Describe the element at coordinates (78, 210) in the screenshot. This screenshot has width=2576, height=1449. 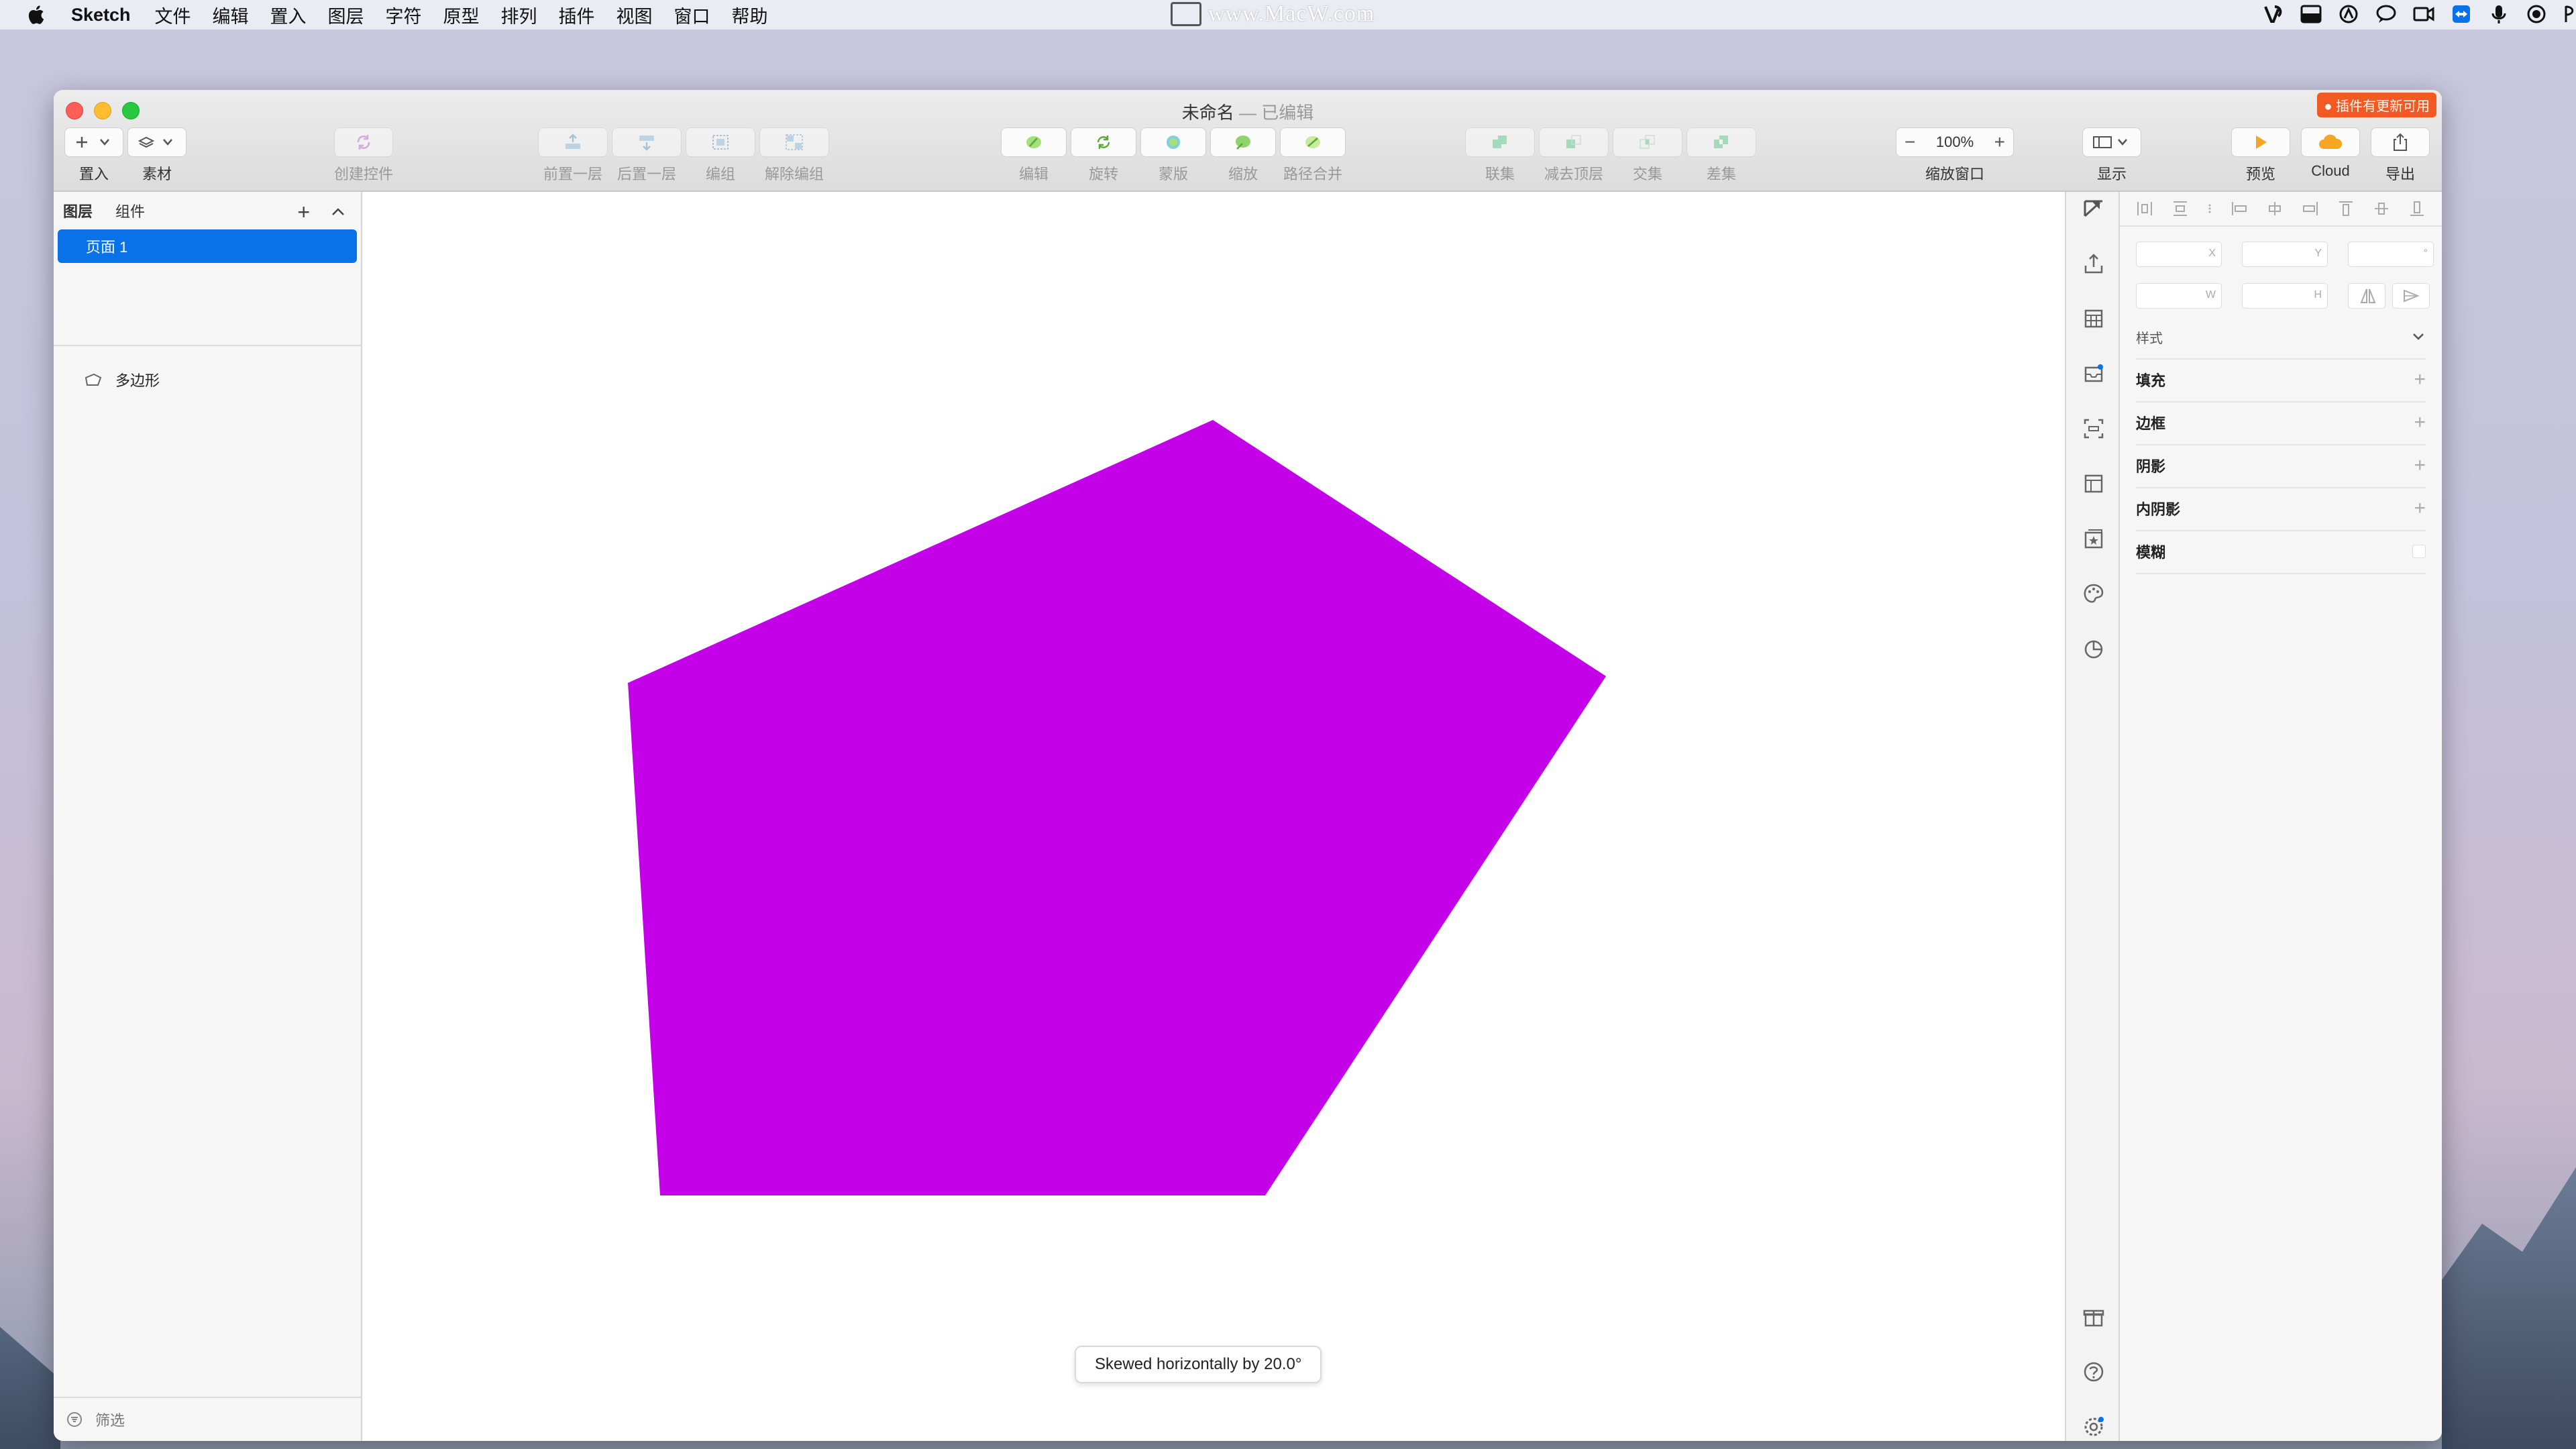
I see `tab-layers: 图层` at that location.